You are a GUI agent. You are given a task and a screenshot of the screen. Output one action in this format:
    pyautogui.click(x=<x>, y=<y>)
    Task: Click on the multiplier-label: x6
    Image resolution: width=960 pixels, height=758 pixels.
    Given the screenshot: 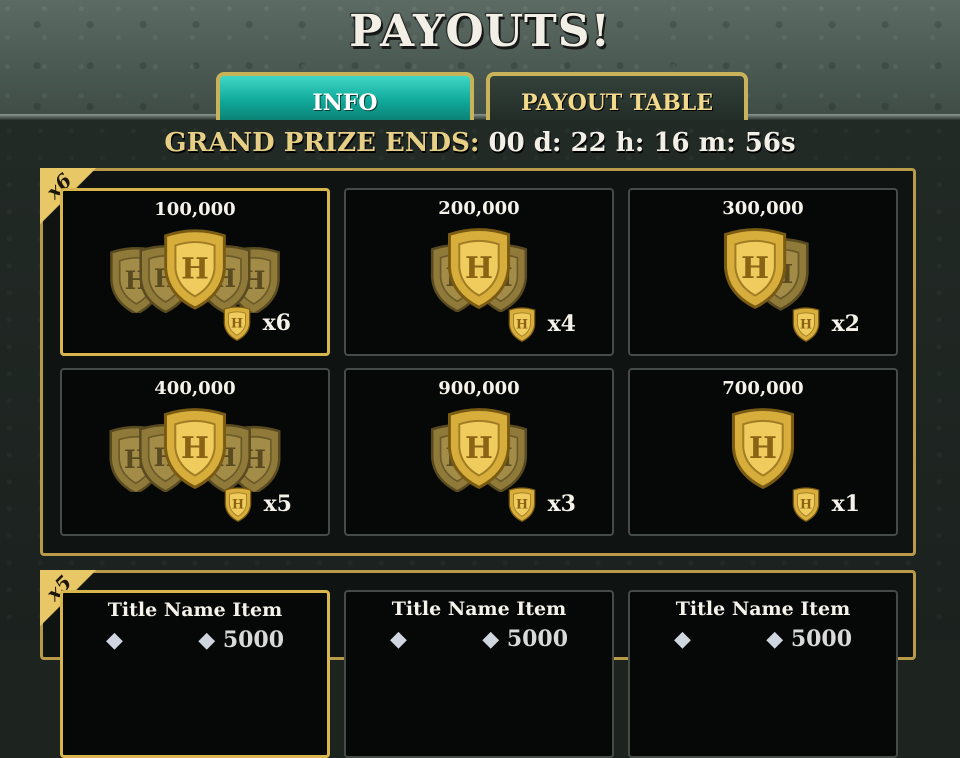 What is the action you would take?
    pyautogui.click(x=276, y=323)
    